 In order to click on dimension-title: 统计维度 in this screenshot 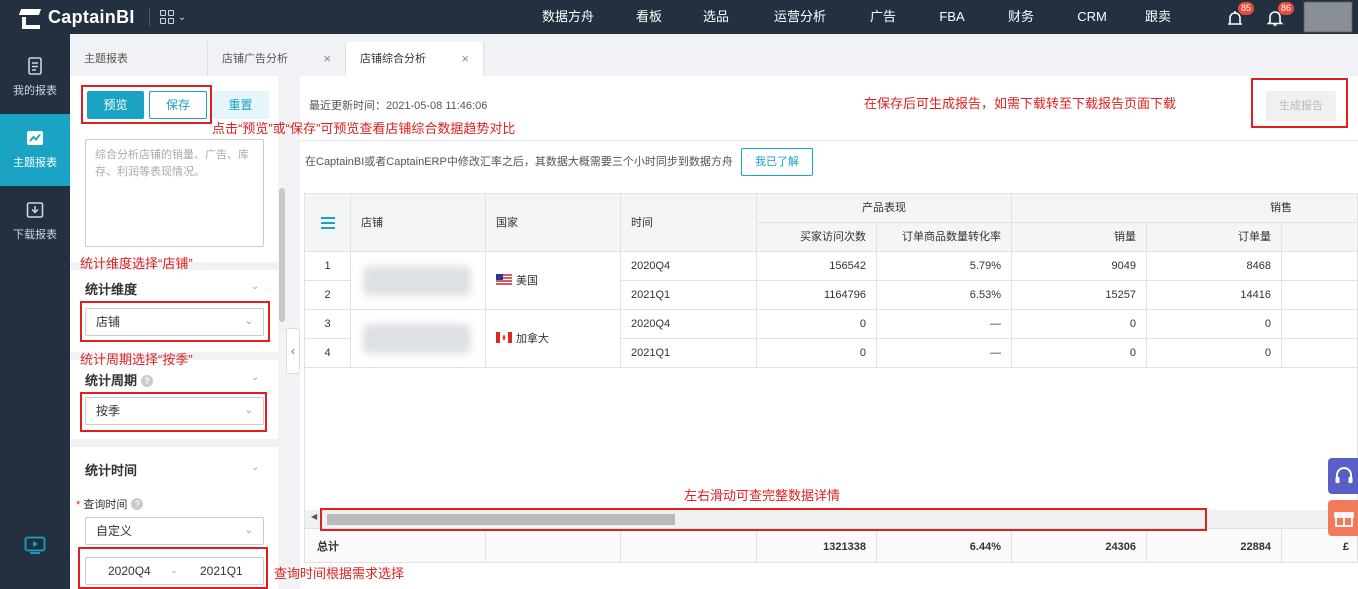, I will do `click(111, 289)`.